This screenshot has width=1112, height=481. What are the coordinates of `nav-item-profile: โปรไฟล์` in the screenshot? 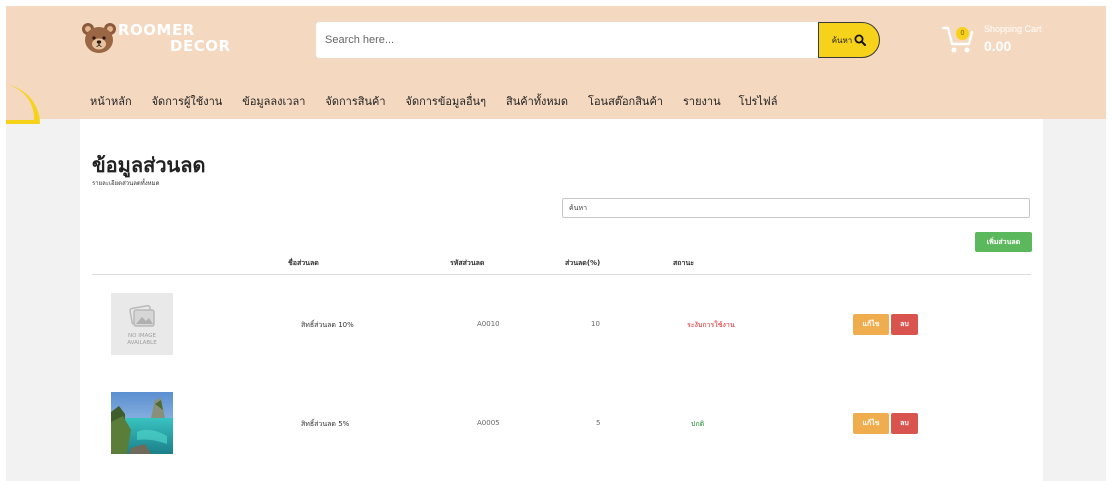 It's located at (758, 102).